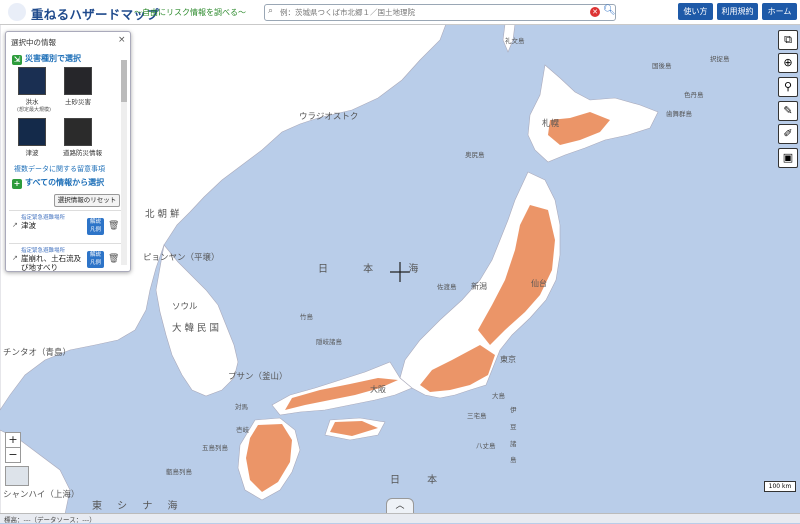 The width and height of the screenshot is (800, 524). Describe the element at coordinates (162, 214) in the screenshot. I see `map-label-region: 北 朝 鮮` at that location.